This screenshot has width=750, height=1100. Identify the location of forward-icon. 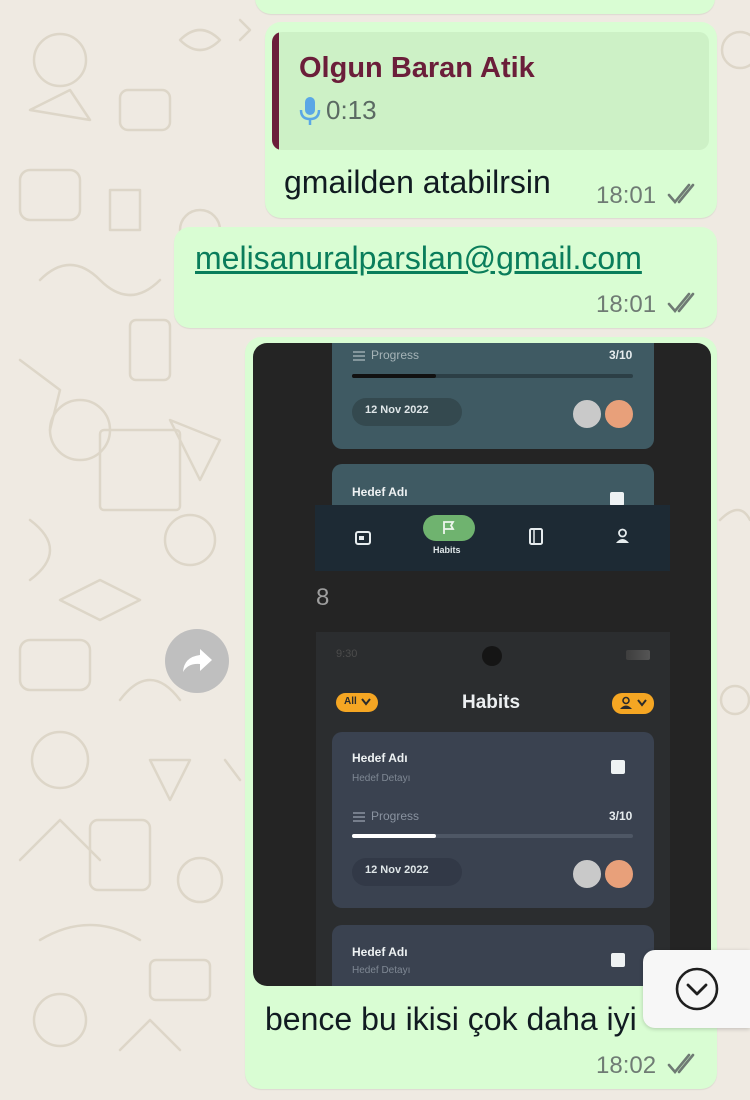
(197, 660).